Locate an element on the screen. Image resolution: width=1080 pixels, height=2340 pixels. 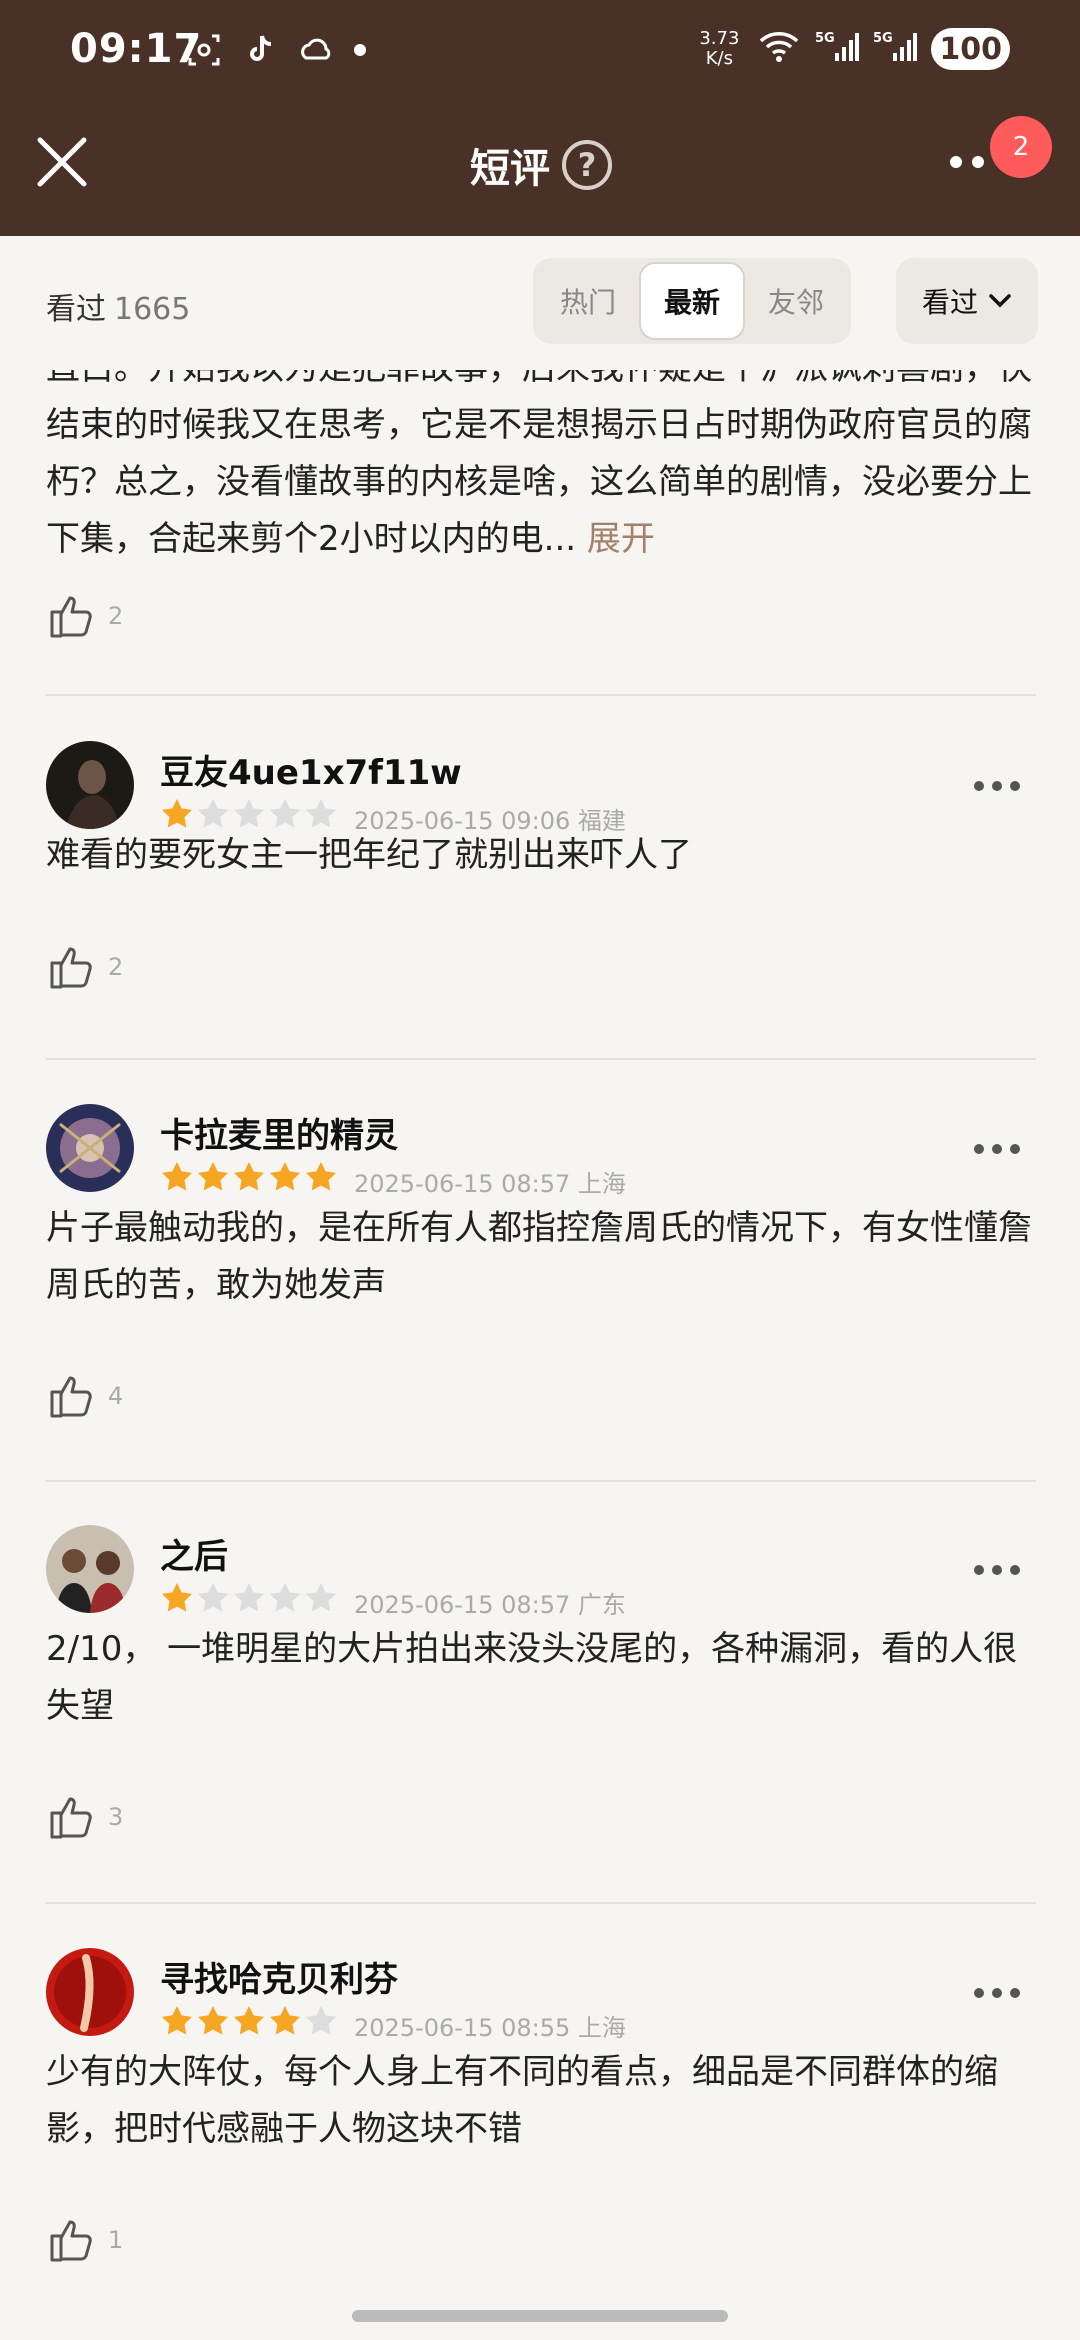
tab-latest: 最新 is located at coordinates (692, 301).